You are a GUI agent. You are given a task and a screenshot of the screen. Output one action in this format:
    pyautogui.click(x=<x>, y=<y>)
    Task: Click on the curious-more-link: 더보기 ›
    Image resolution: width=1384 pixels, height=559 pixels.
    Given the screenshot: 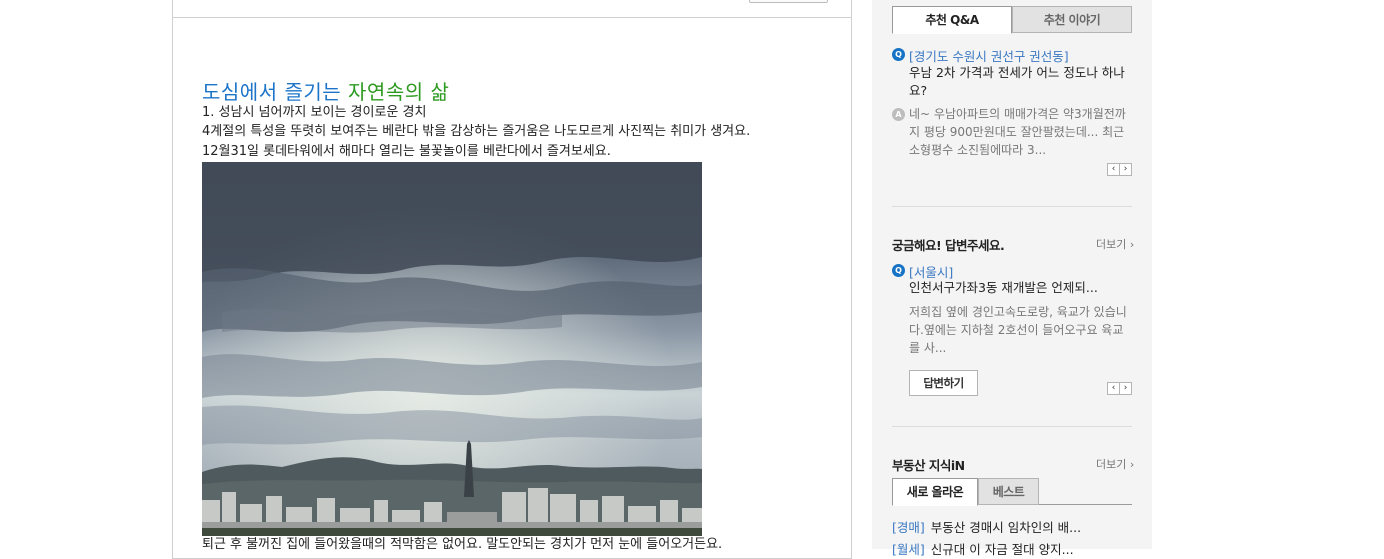 What is the action you would take?
    pyautogui.click(x=1115, y=244)
    